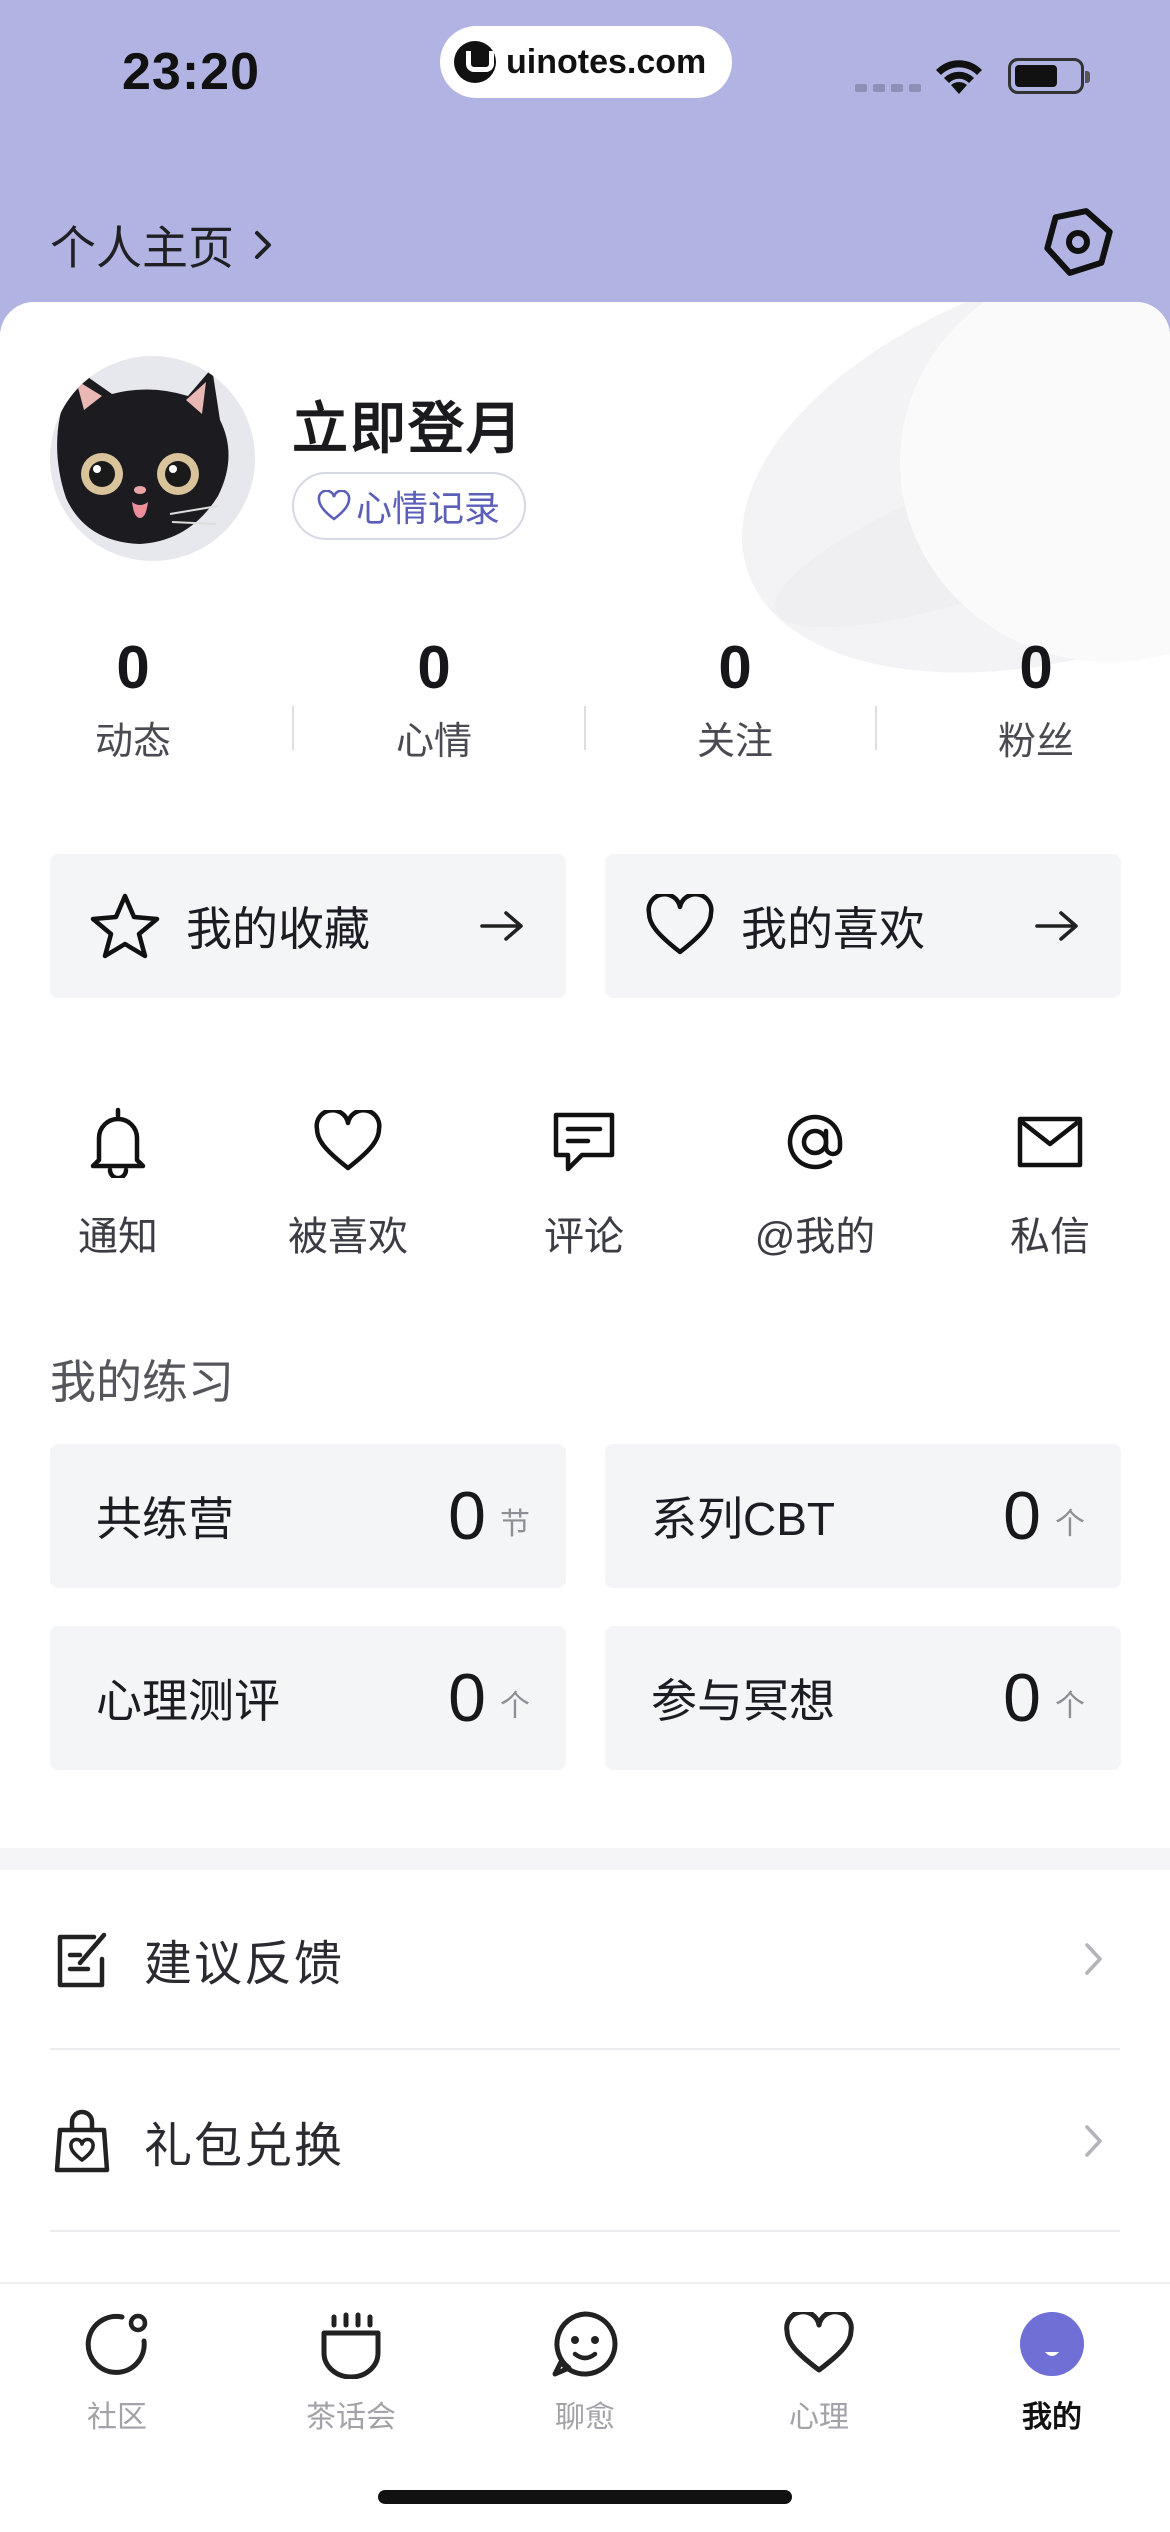  Describe the element at coordinates (308, 1698) in the screenshot. I see `psych-assessment-card: 心理测评 0 个` at that location.